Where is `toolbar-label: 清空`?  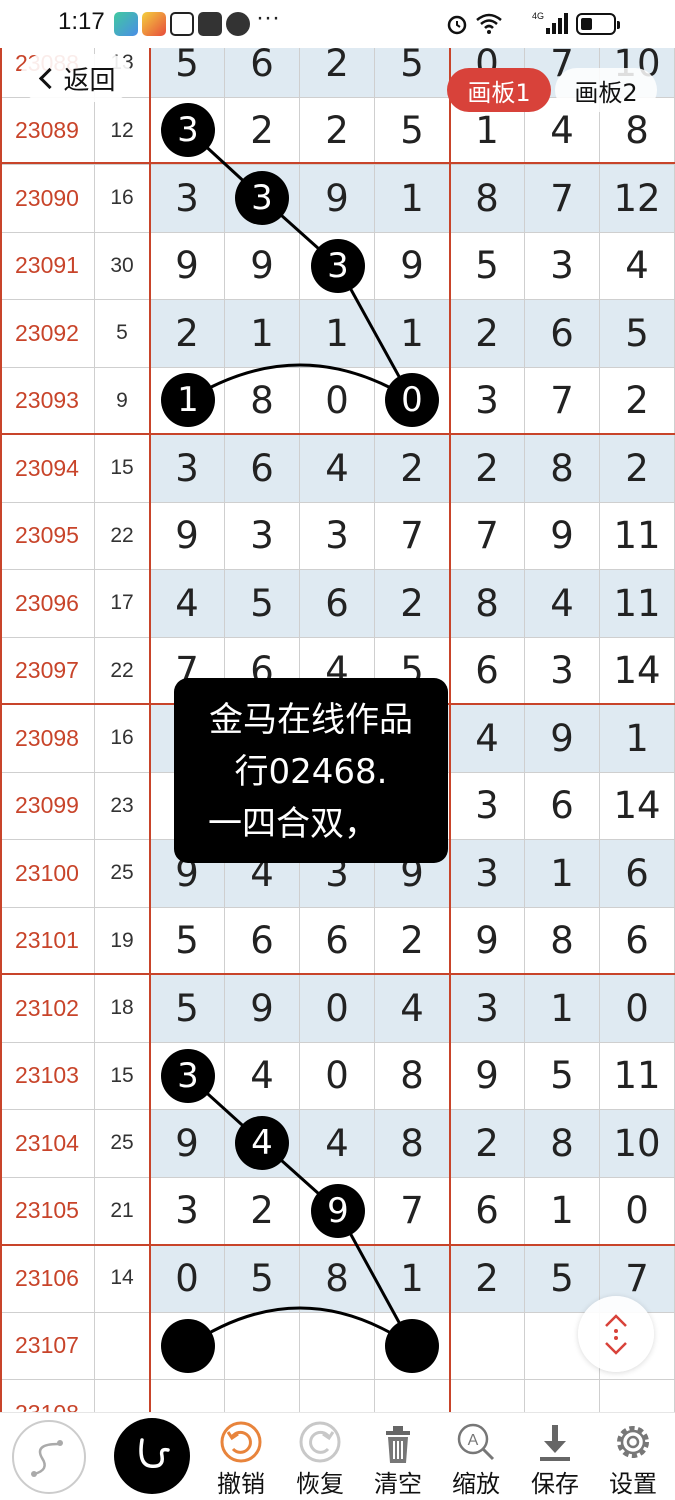
toolbar-label: 清空 is located at coordinates (398, 1484).